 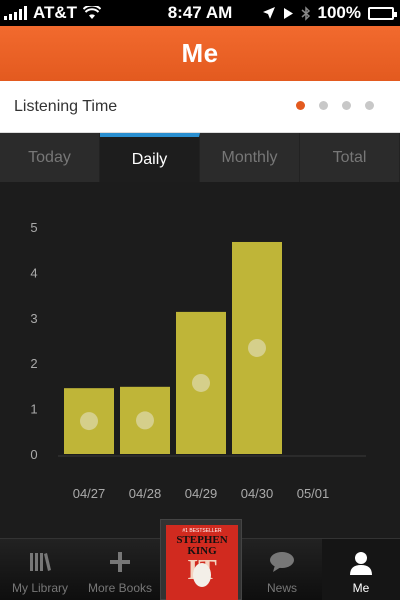 I want to click on status-right: 100%, so click(x=329, y=13).